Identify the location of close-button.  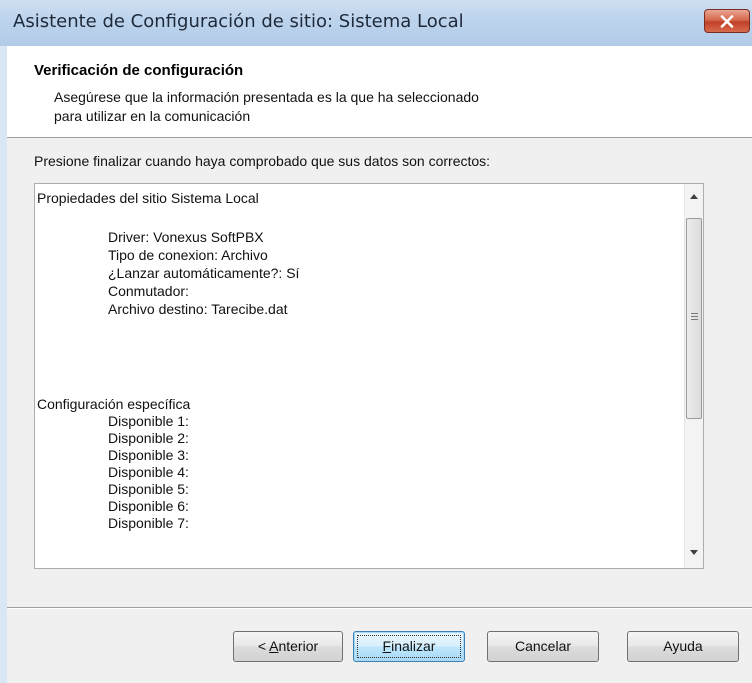
(727, 21).